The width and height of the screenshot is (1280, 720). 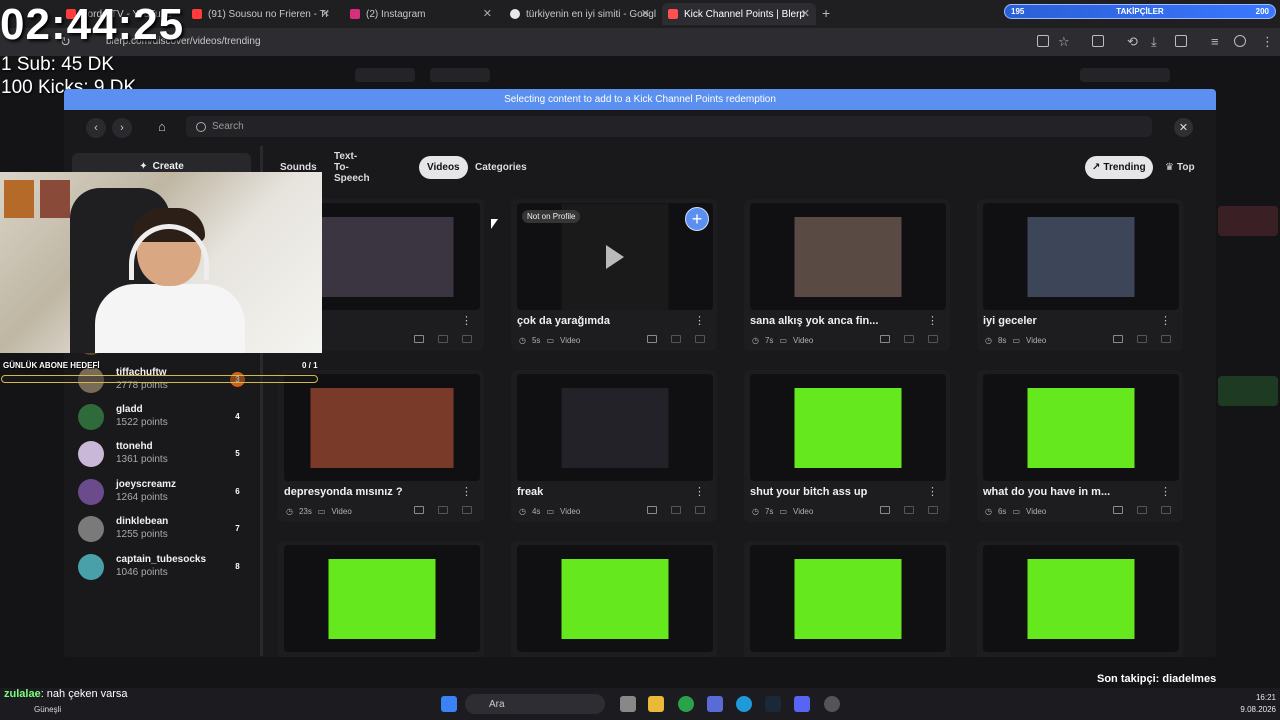 I want to click on video-thumbnail: Not on Profile +, so click(x=615, y=256).